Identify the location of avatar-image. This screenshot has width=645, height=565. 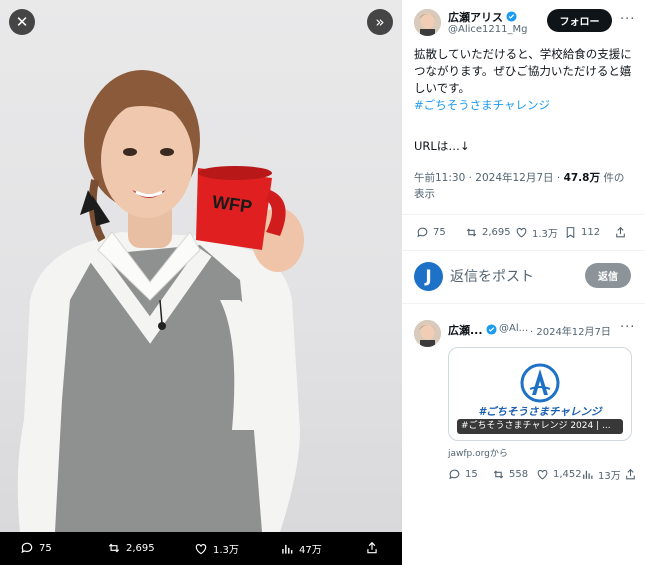
(427, 22).